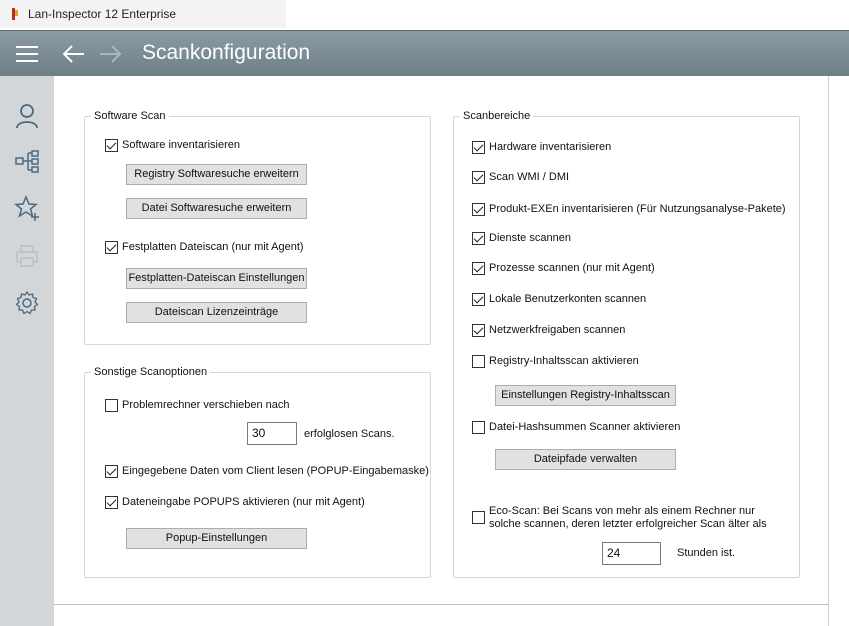 The width and height of the screenshot is (849, 626). I want to click on gear-icon, so click(27, 303).